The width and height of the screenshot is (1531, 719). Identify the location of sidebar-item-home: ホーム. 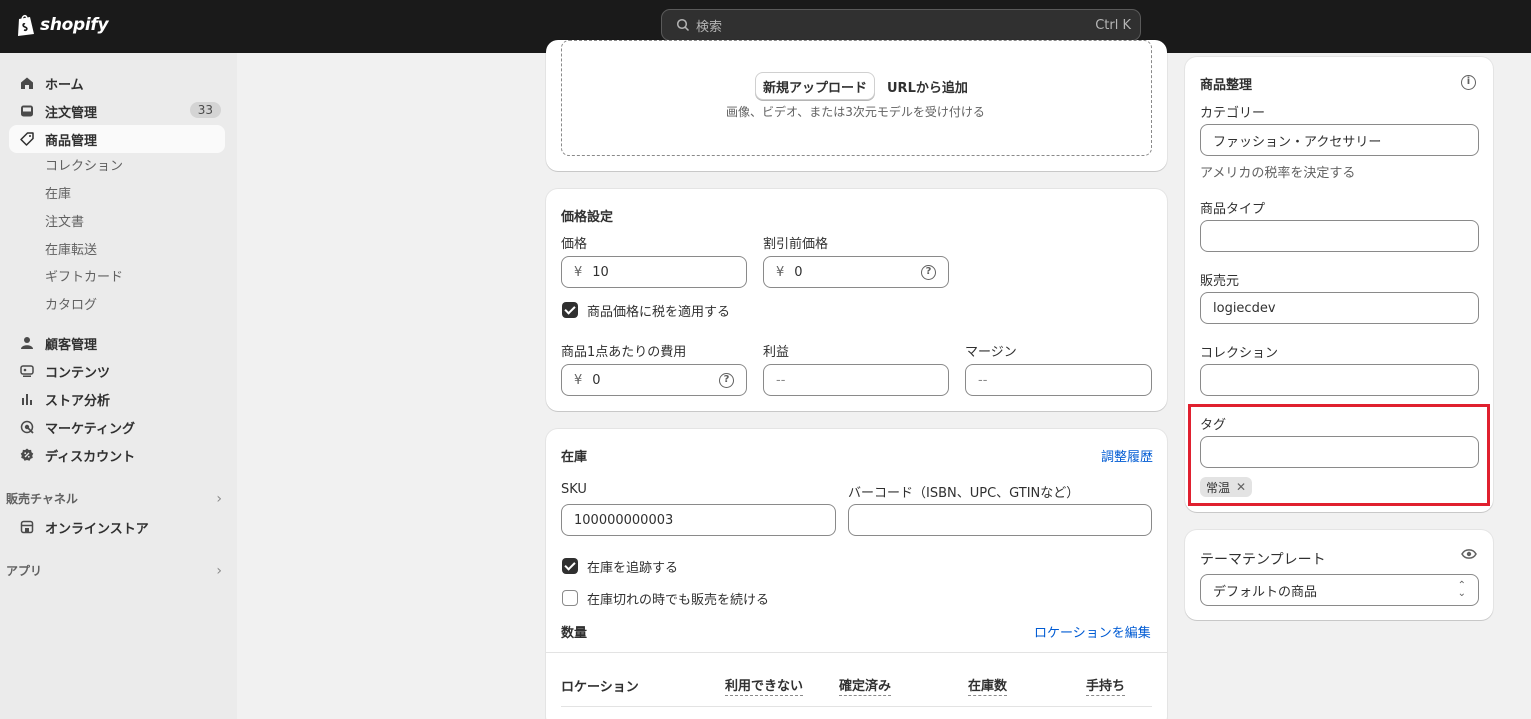
(117, 83).